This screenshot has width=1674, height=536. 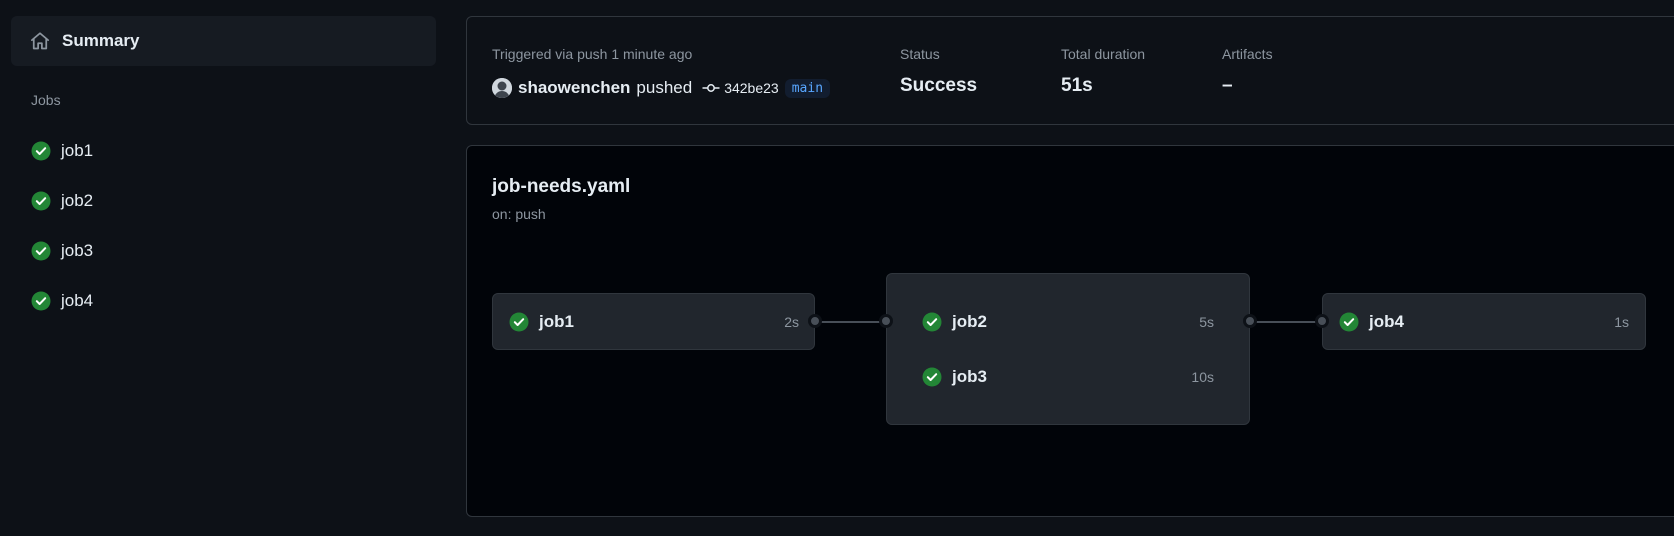 I want to click on jobs-heading: Jobs, so click(x=46, y=100).